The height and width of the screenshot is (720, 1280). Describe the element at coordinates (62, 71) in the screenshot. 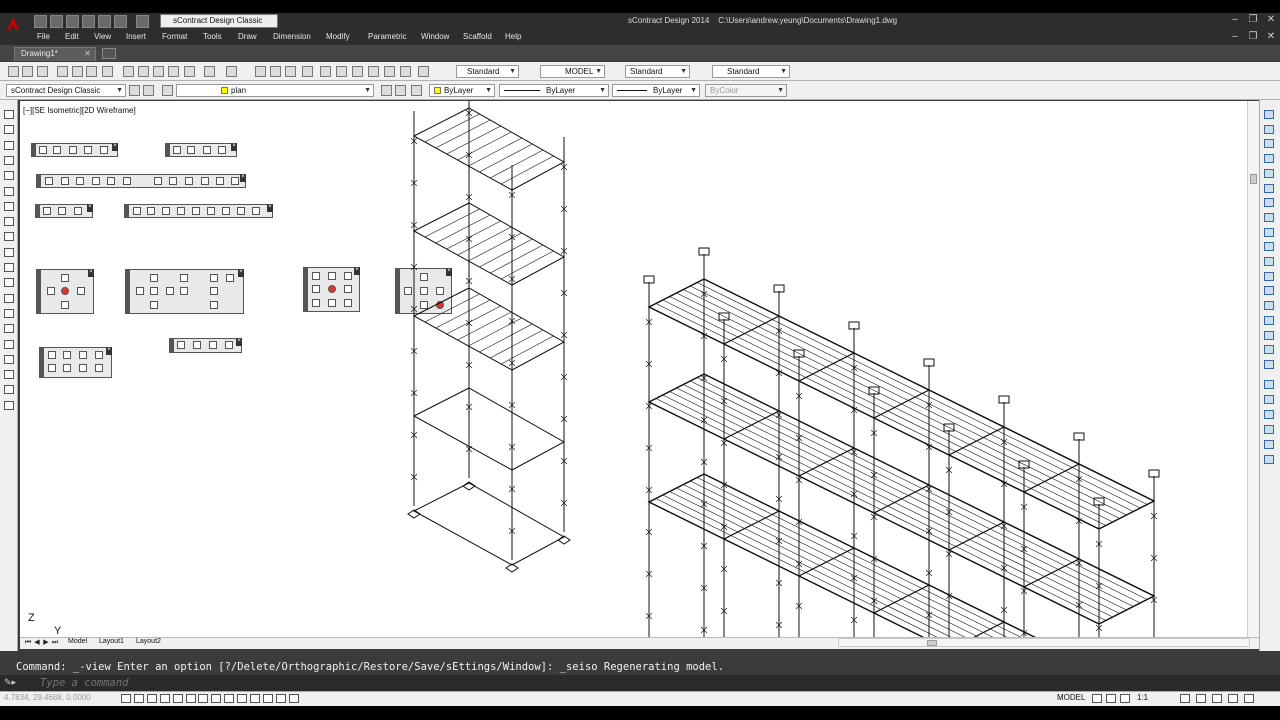

I see `plot-icon` at that location.